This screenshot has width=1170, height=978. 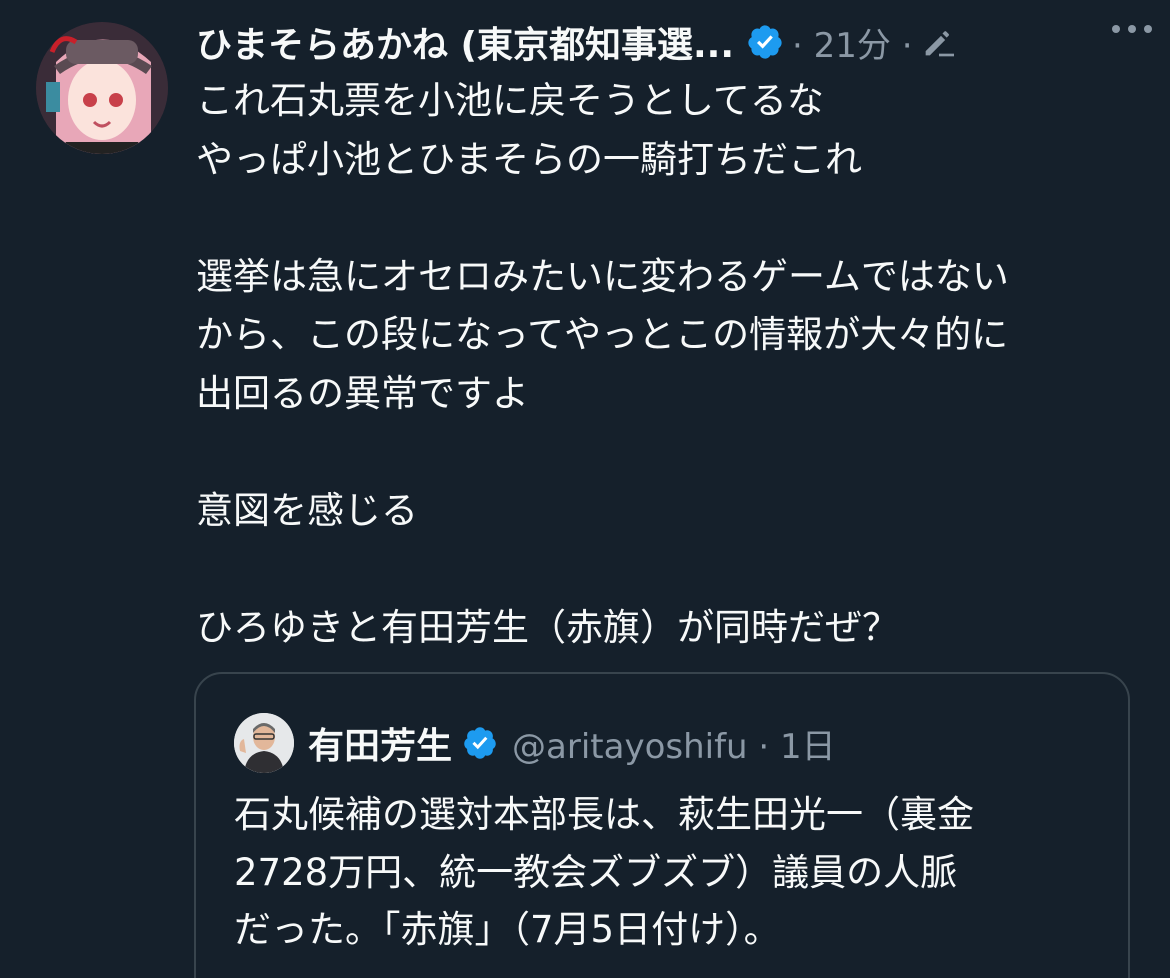 I want to click on timestamp: · 21分 ·, so click(x=852, y=42).